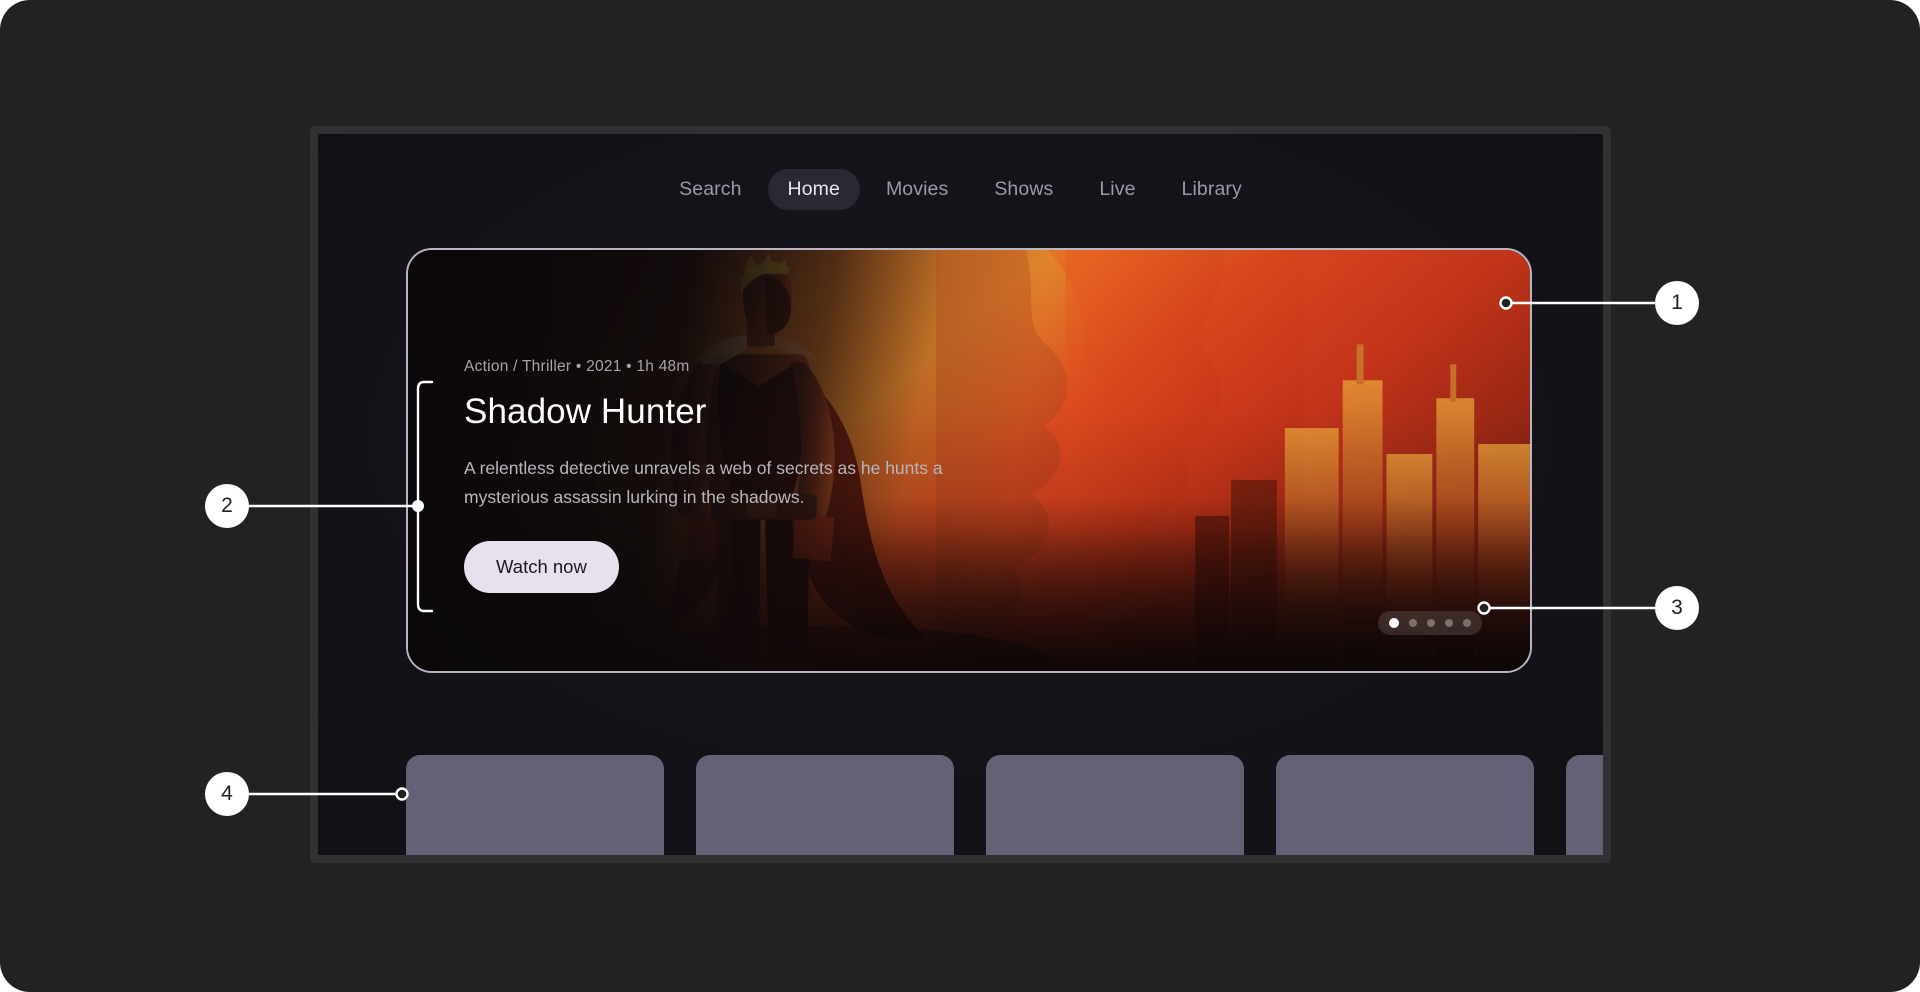 This screenshot has width=1920, height=992. Describe the element at coordinates (541, 567) in the screenshot. I see `watch-now-button: Watch now` at that location.